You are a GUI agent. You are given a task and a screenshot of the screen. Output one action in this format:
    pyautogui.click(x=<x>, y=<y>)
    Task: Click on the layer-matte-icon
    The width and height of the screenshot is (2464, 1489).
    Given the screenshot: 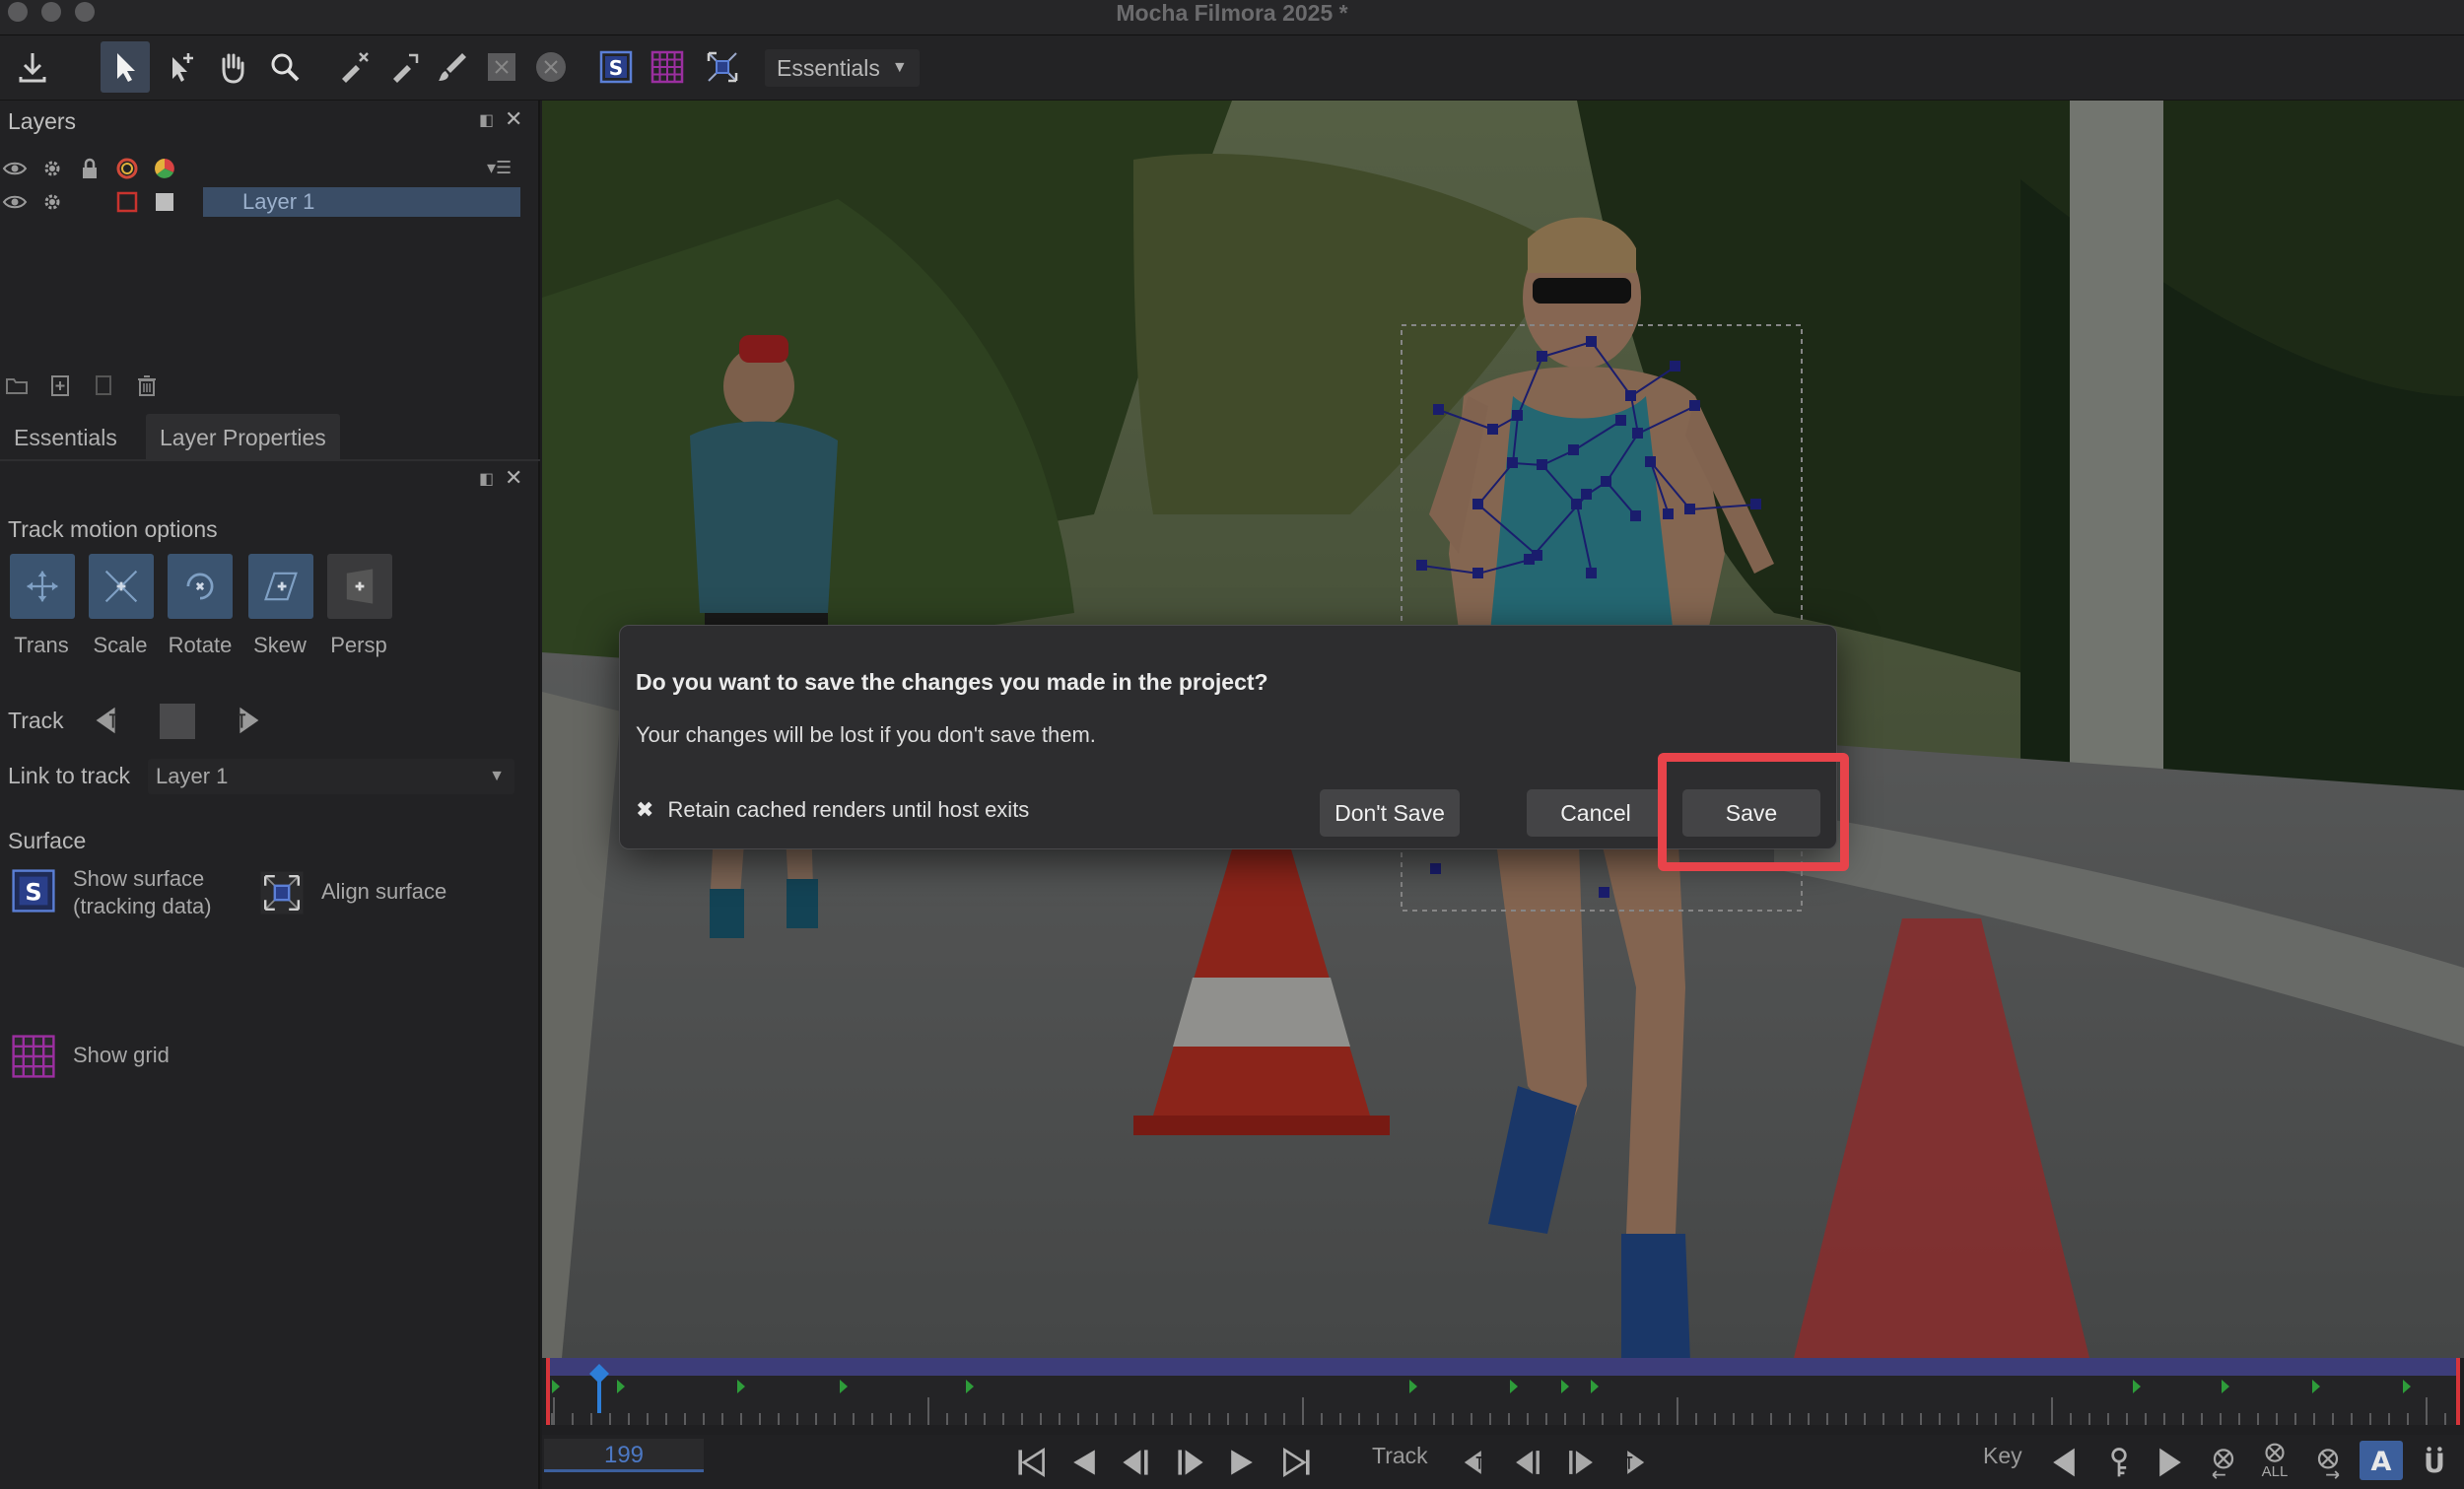 What is the action you would take?
    pyautogui.click(x=127, y=202)
    